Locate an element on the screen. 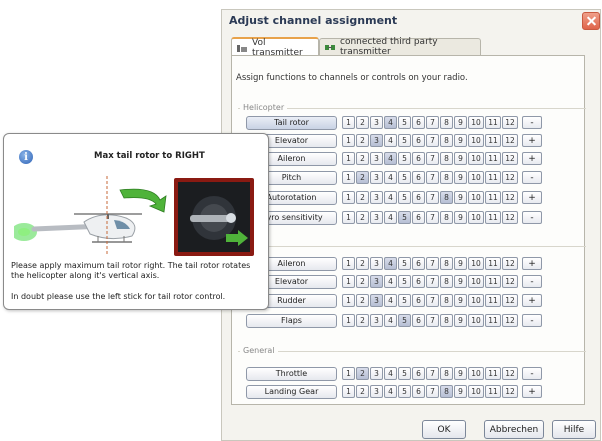 The width and height of the screenshot is (602, 441). title-bar: Adjust channel assignment is located at coordinates (411, 21).